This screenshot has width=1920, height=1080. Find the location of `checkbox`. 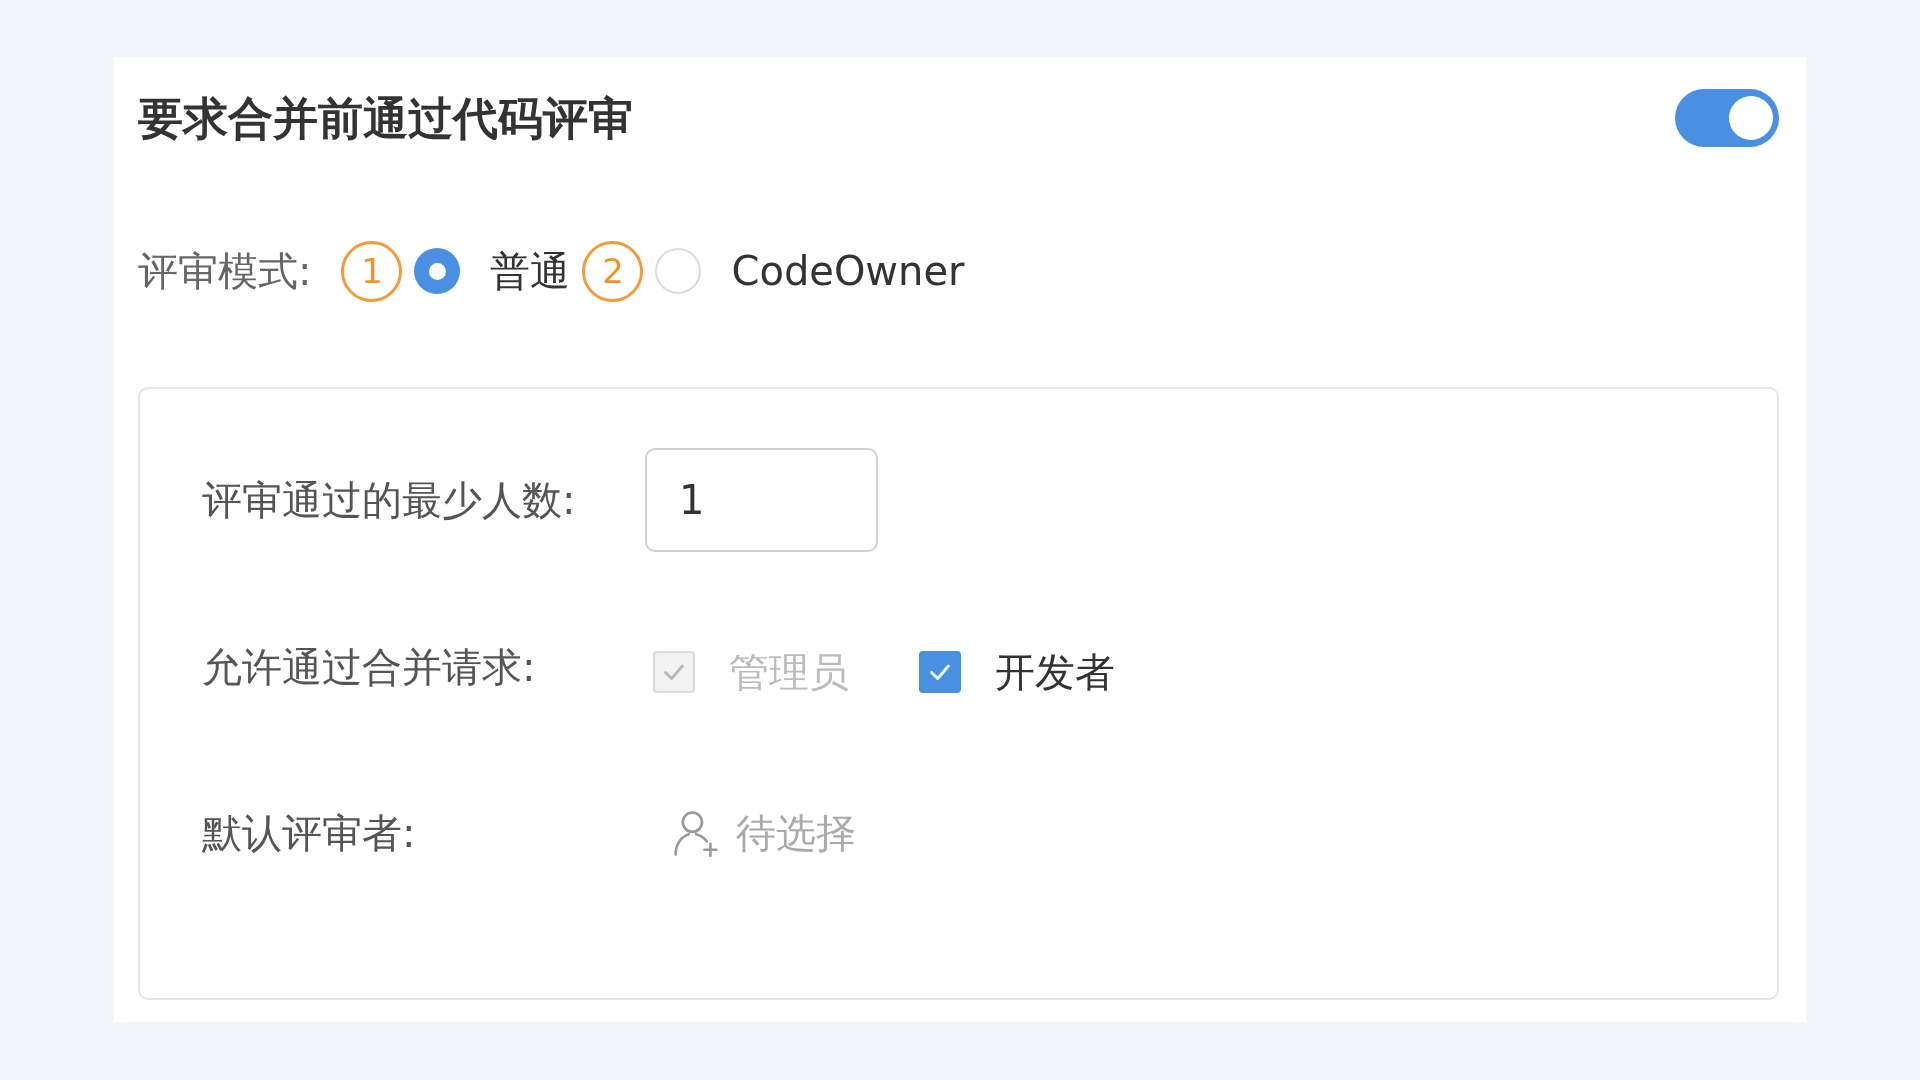

checkbox is located at coordinates (940, 672).